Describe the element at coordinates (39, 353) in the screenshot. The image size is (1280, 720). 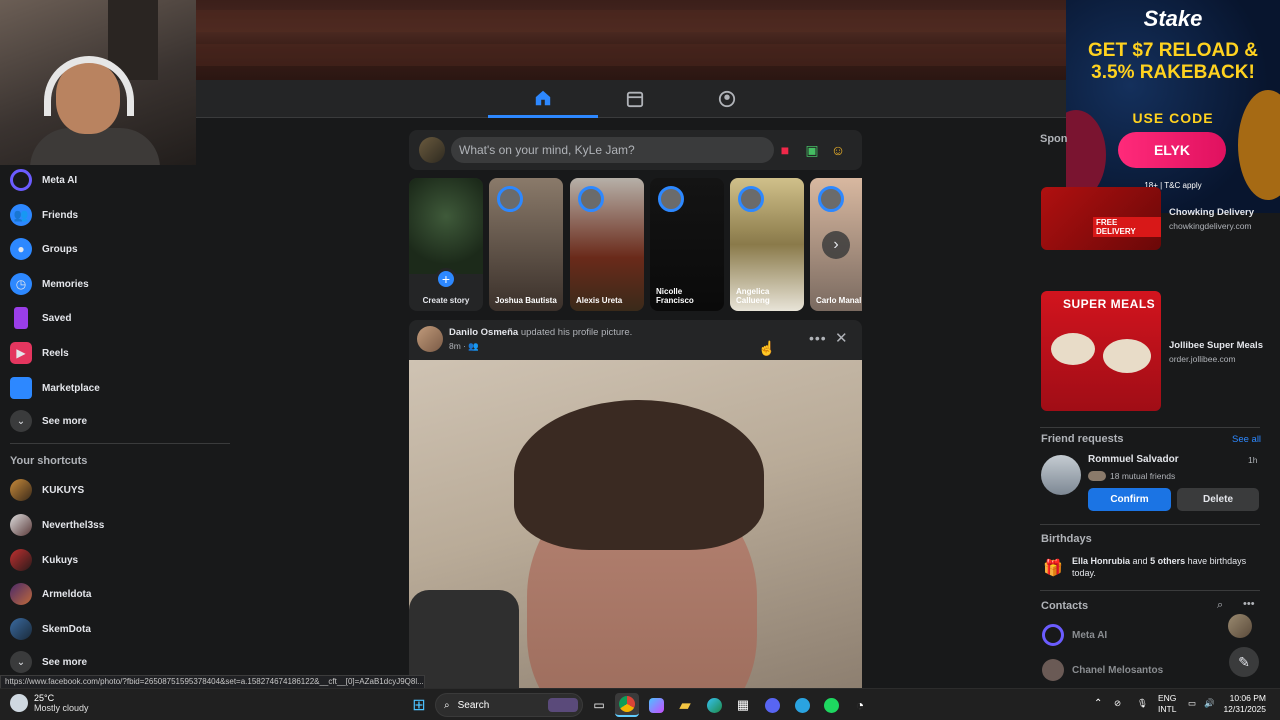
I see `sidebar-item-reels: ▶ Reels` at that location.